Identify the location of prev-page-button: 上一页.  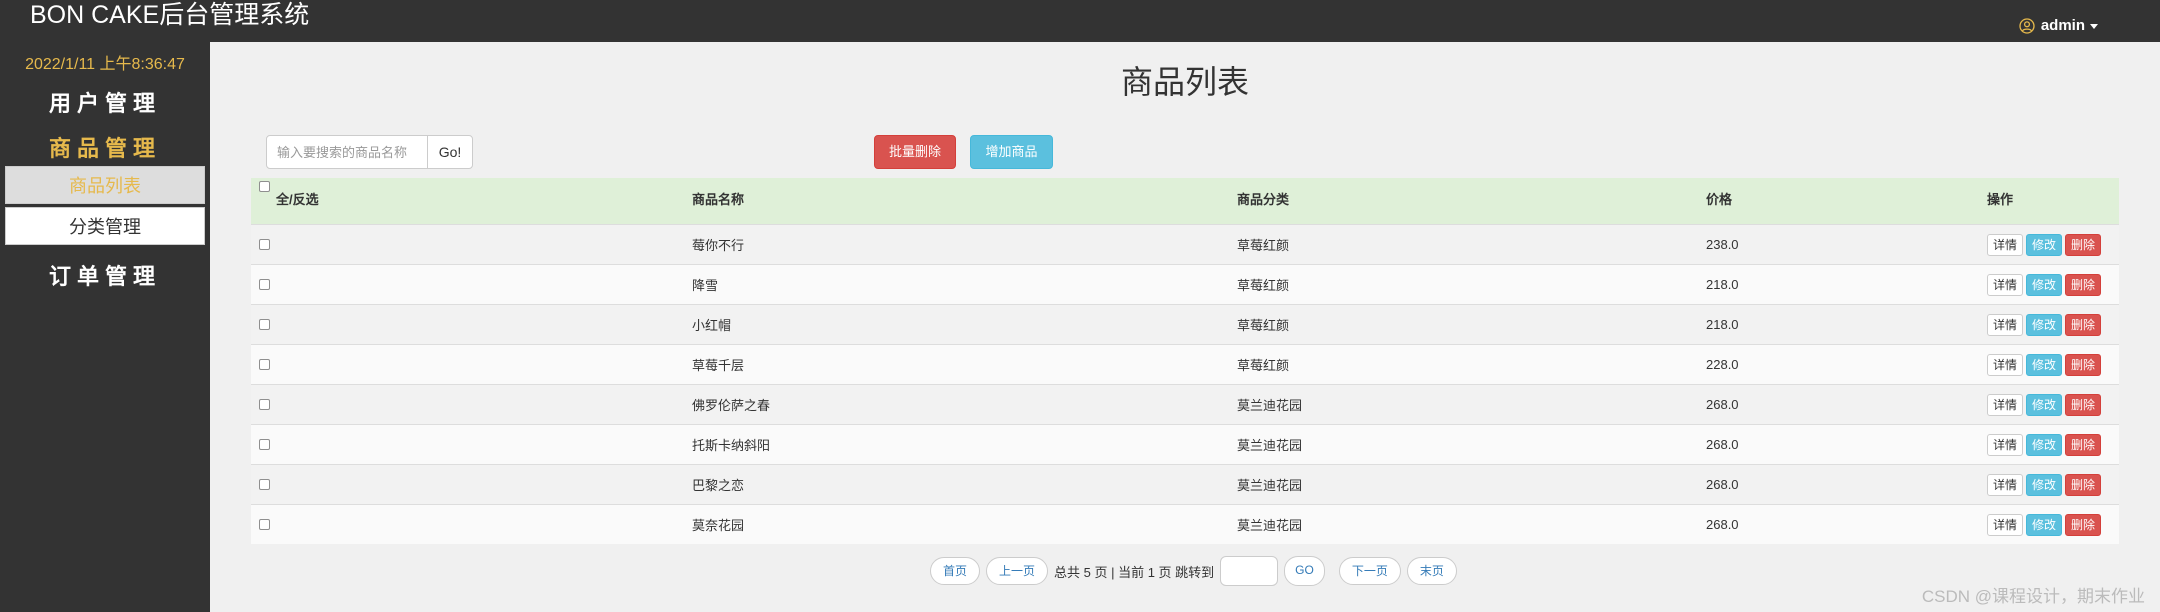
(1017, 571).